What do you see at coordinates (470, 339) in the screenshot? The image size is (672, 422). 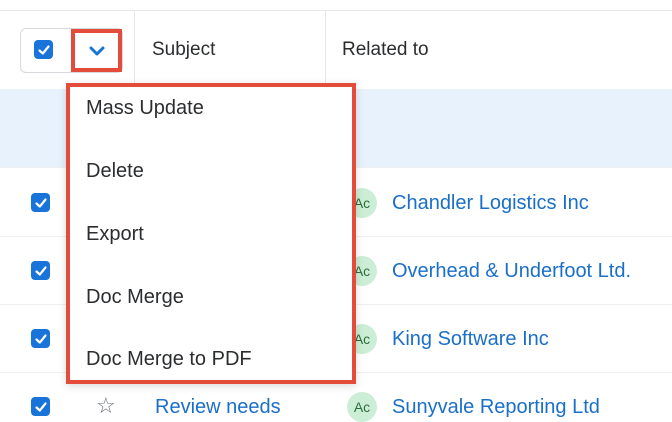 I see `related-to-link: King Software Inc` at bounding box center [470, 339].